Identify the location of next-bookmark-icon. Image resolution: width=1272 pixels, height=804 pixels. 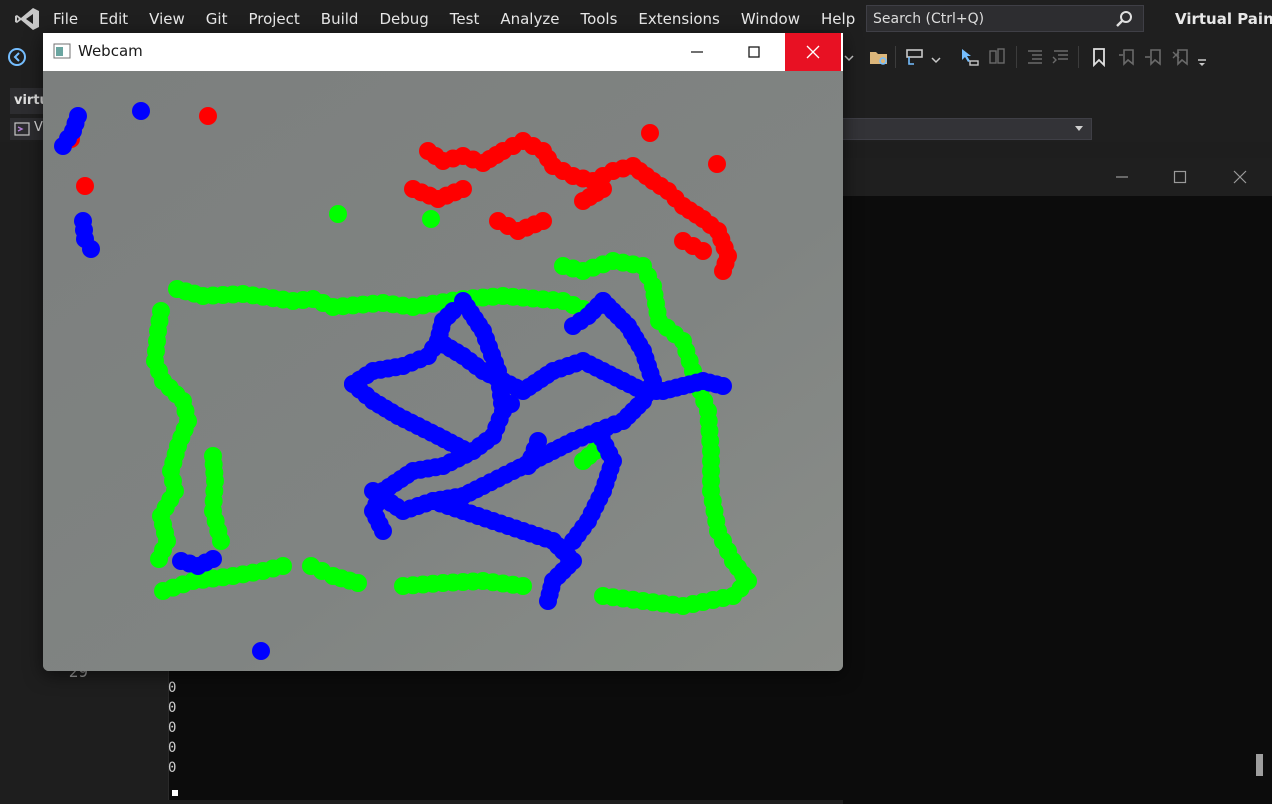
(1154, 57).